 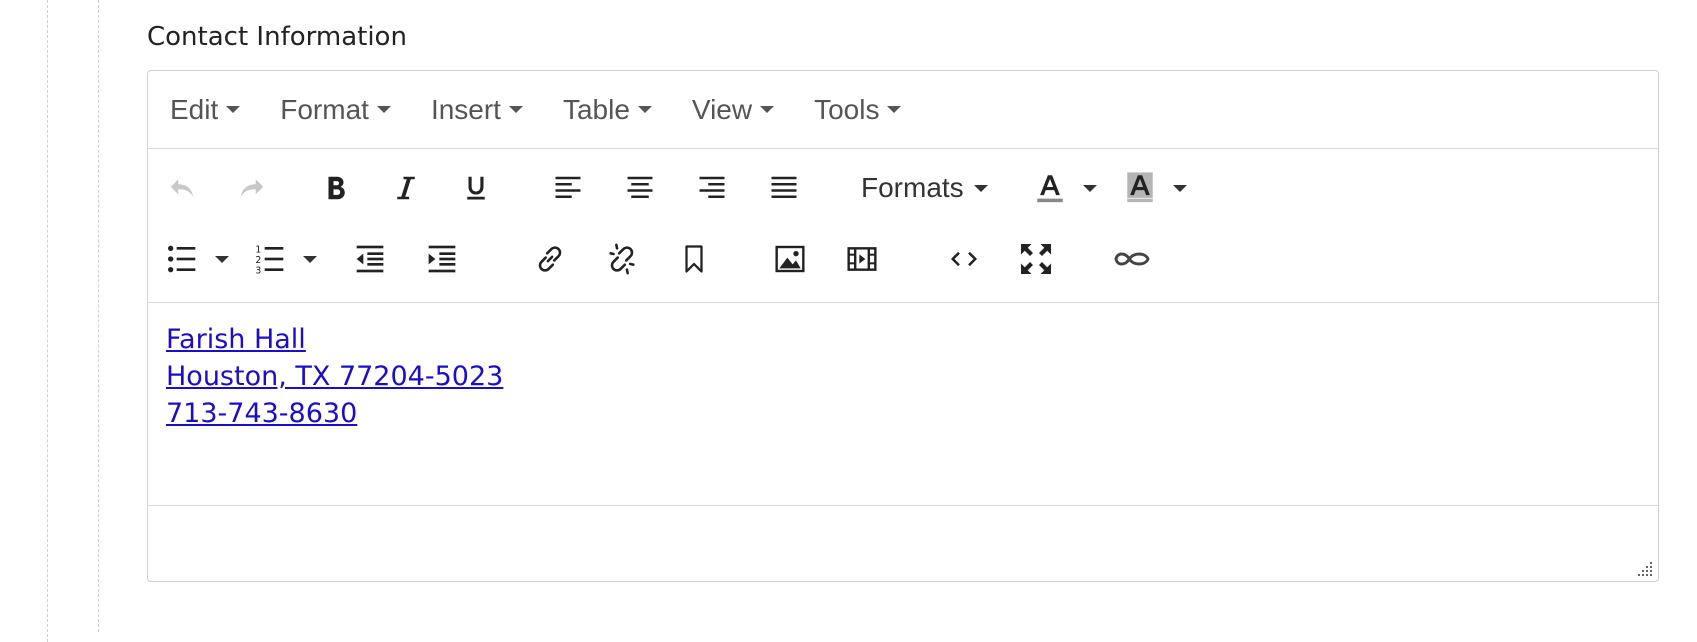 I want to click on bullet-list-button, so click(x=182, y=259).